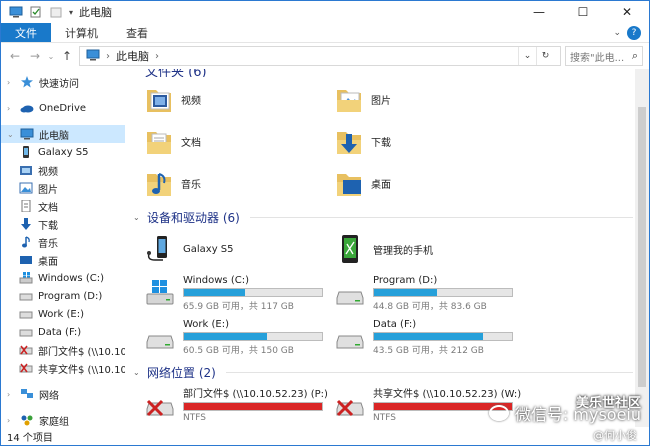 The height and width of the screenshot is (446, 650). Describe the element at coordinates (63, 152) in the screenshot. I see `nav-galaxy-s5: Galaxy S5` at that location.